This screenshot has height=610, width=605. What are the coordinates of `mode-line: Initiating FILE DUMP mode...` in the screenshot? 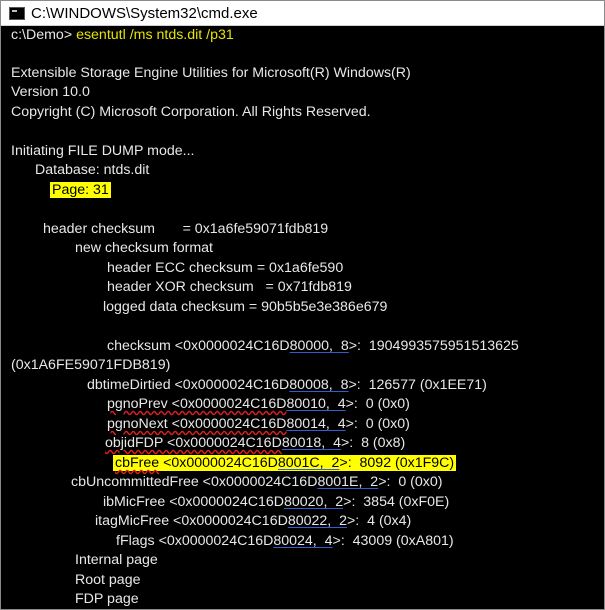 It's located at (103, 151).